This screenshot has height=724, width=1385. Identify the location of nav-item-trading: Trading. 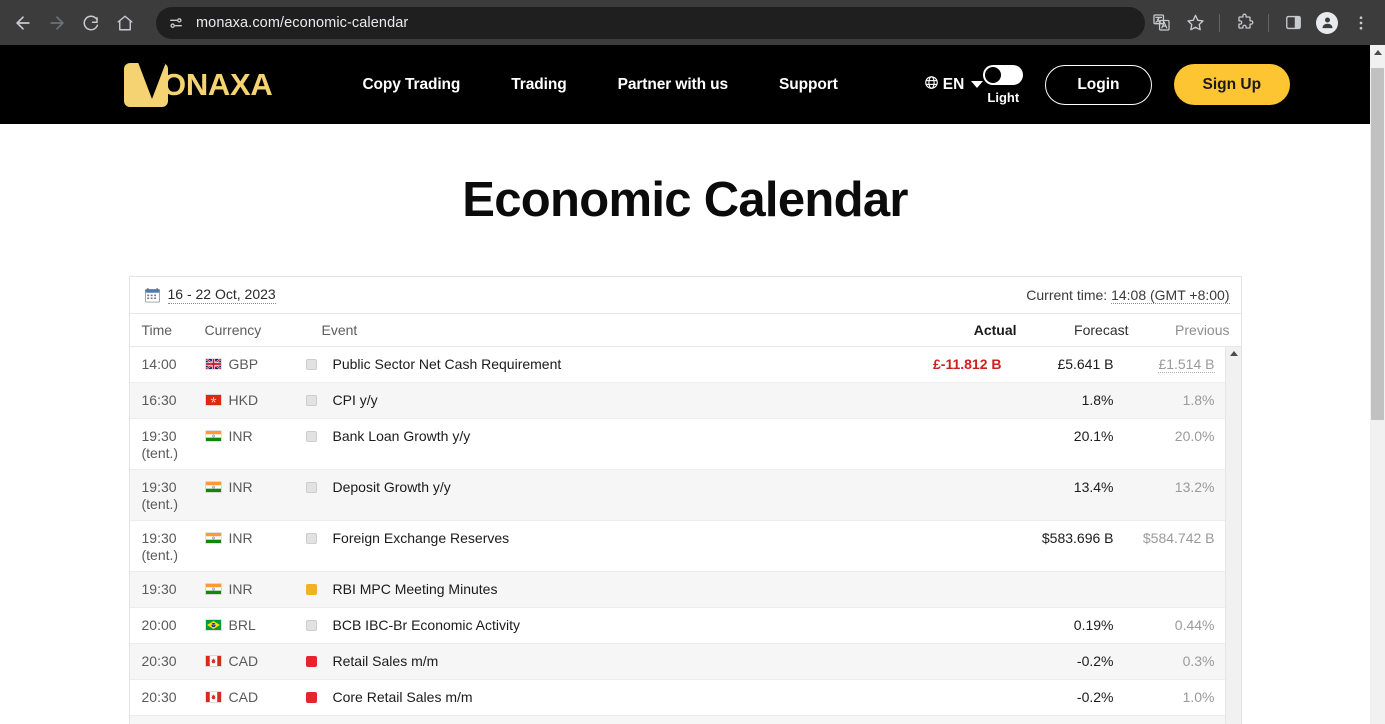
(538, 85).